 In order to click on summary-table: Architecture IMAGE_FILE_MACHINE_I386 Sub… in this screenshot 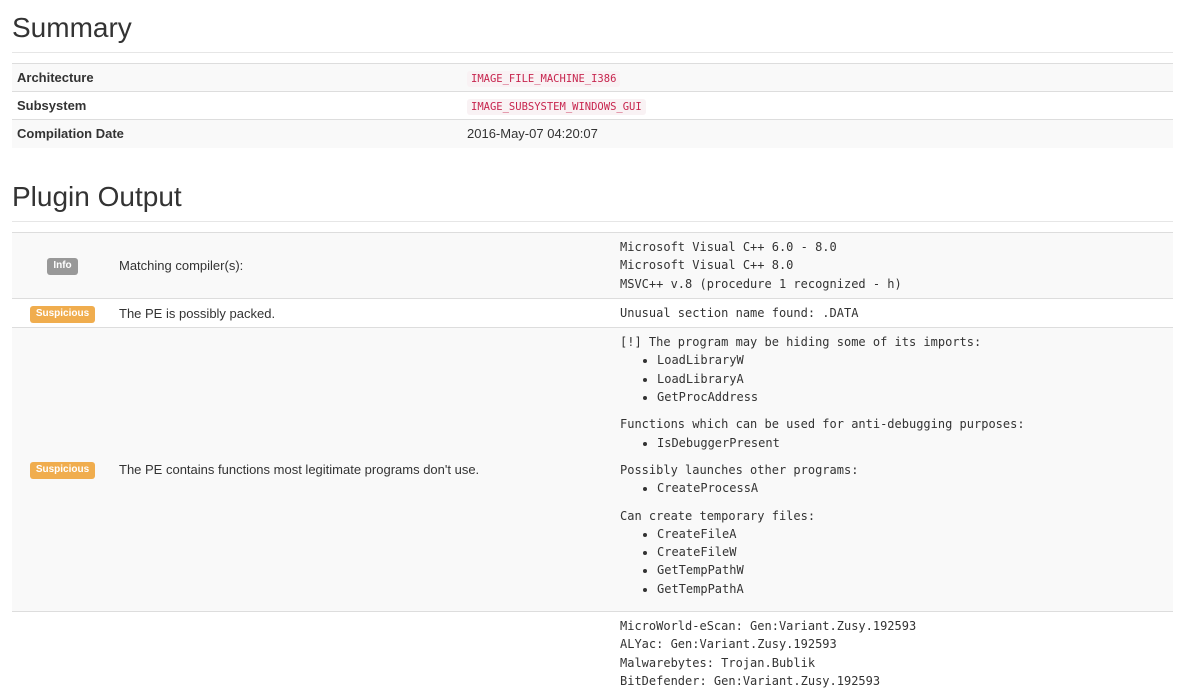, I will do `click(592, 105)`.